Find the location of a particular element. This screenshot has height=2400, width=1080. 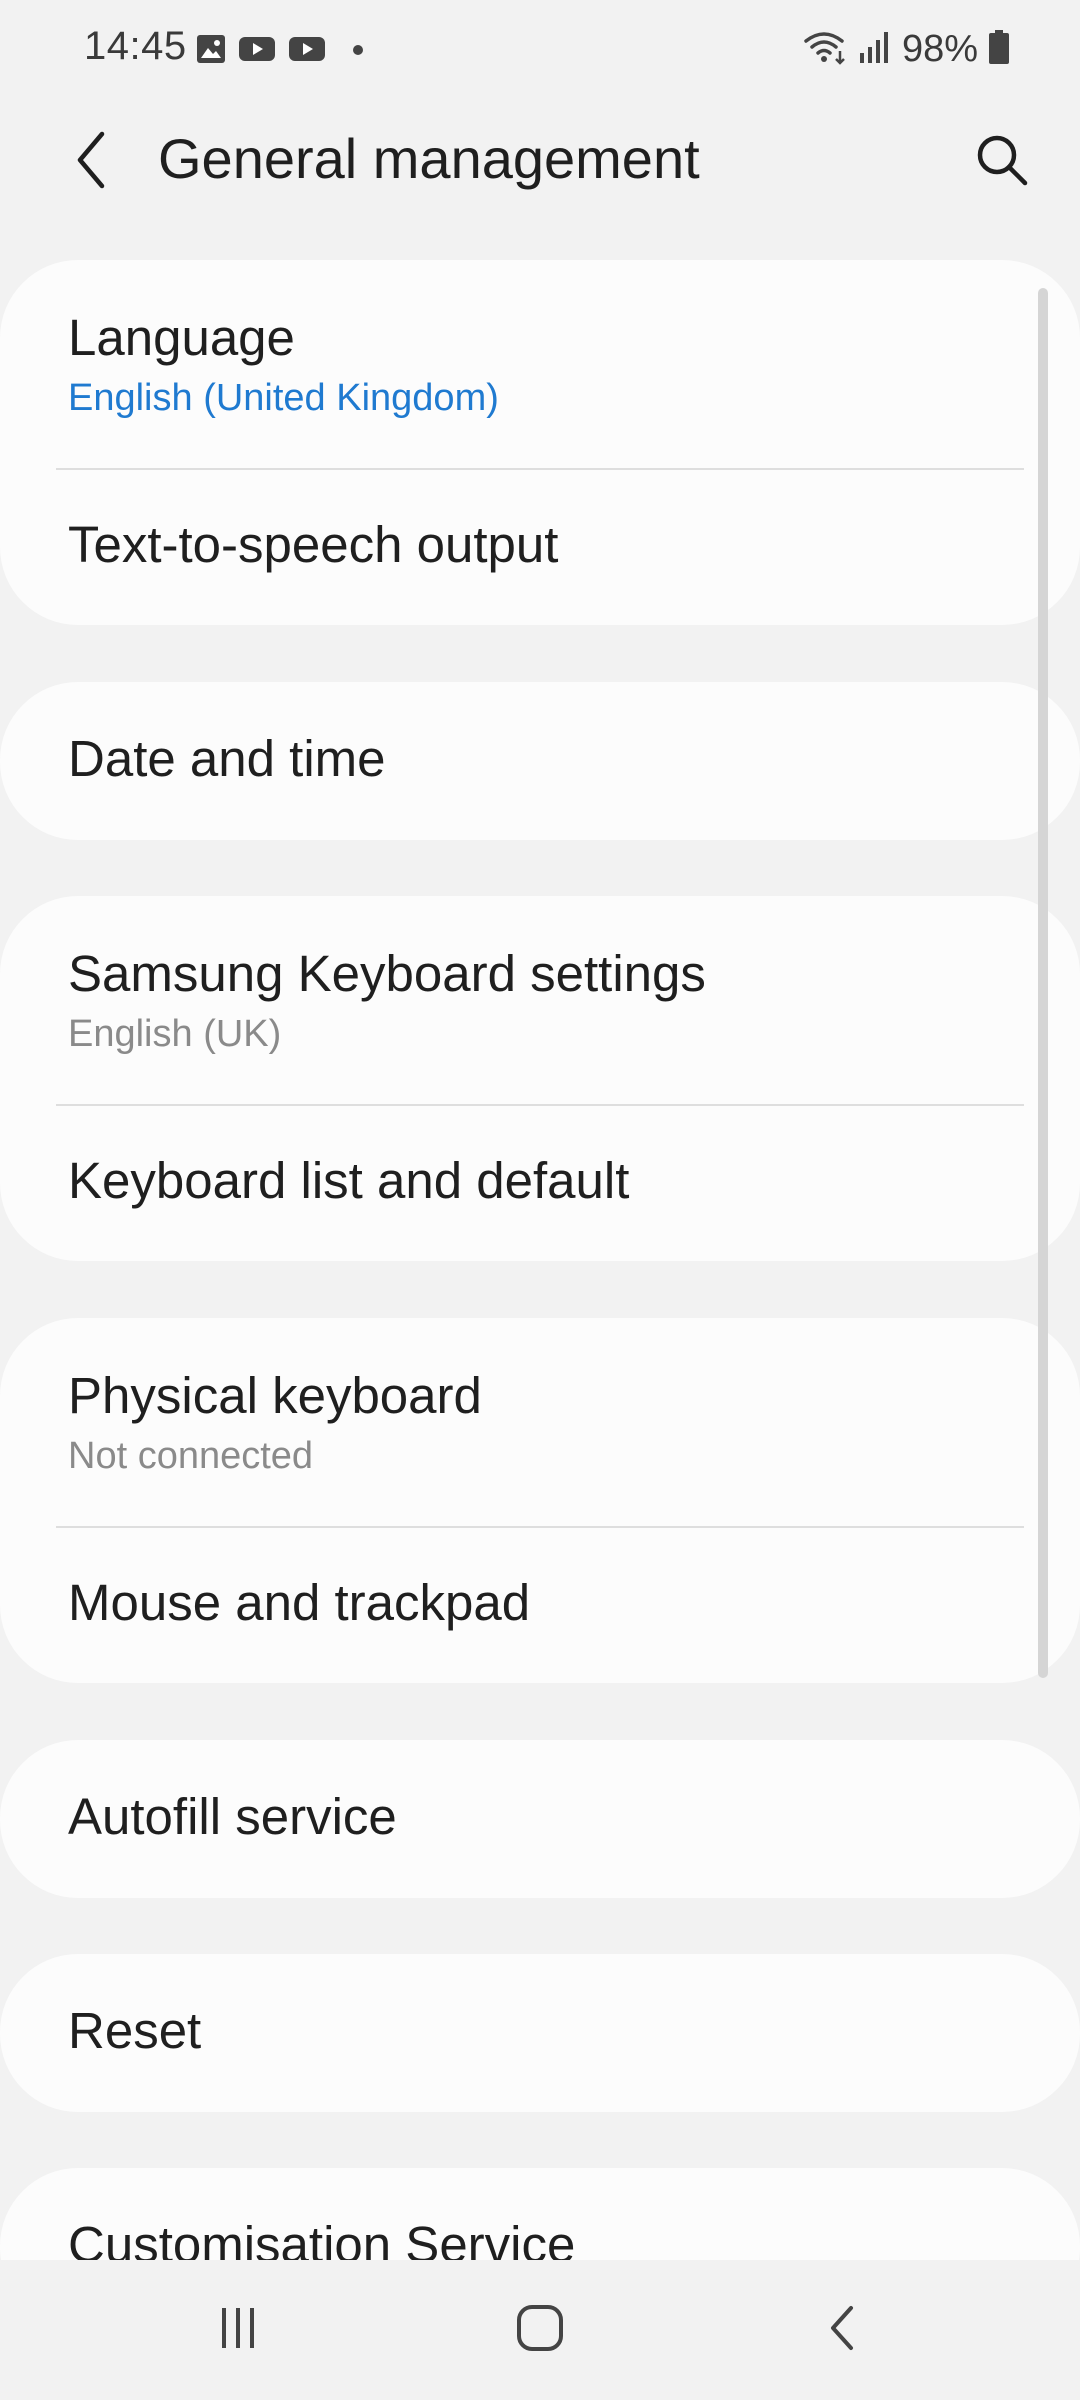

signal-icon is located at coordinates (875, 49).